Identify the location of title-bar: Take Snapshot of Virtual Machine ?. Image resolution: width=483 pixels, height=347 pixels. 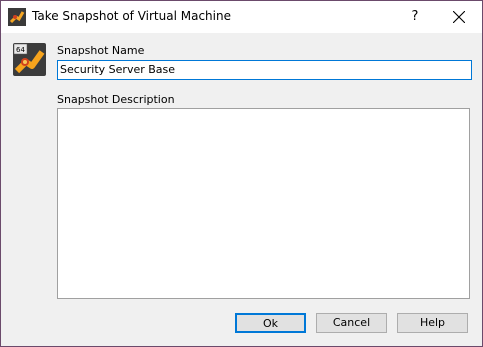
(241, 17).